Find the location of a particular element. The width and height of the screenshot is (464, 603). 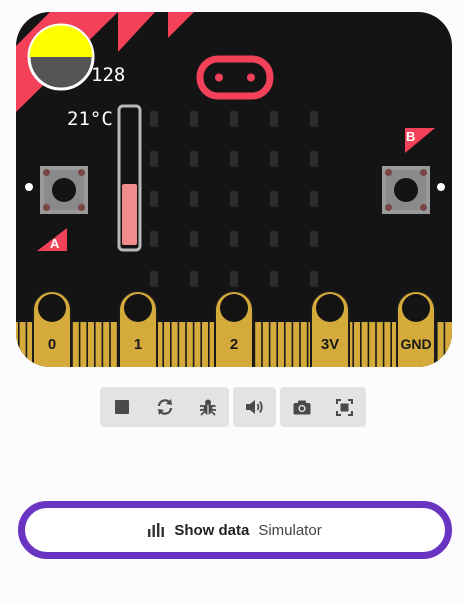

pin-2: 2 is located at coordinates (234, 329).